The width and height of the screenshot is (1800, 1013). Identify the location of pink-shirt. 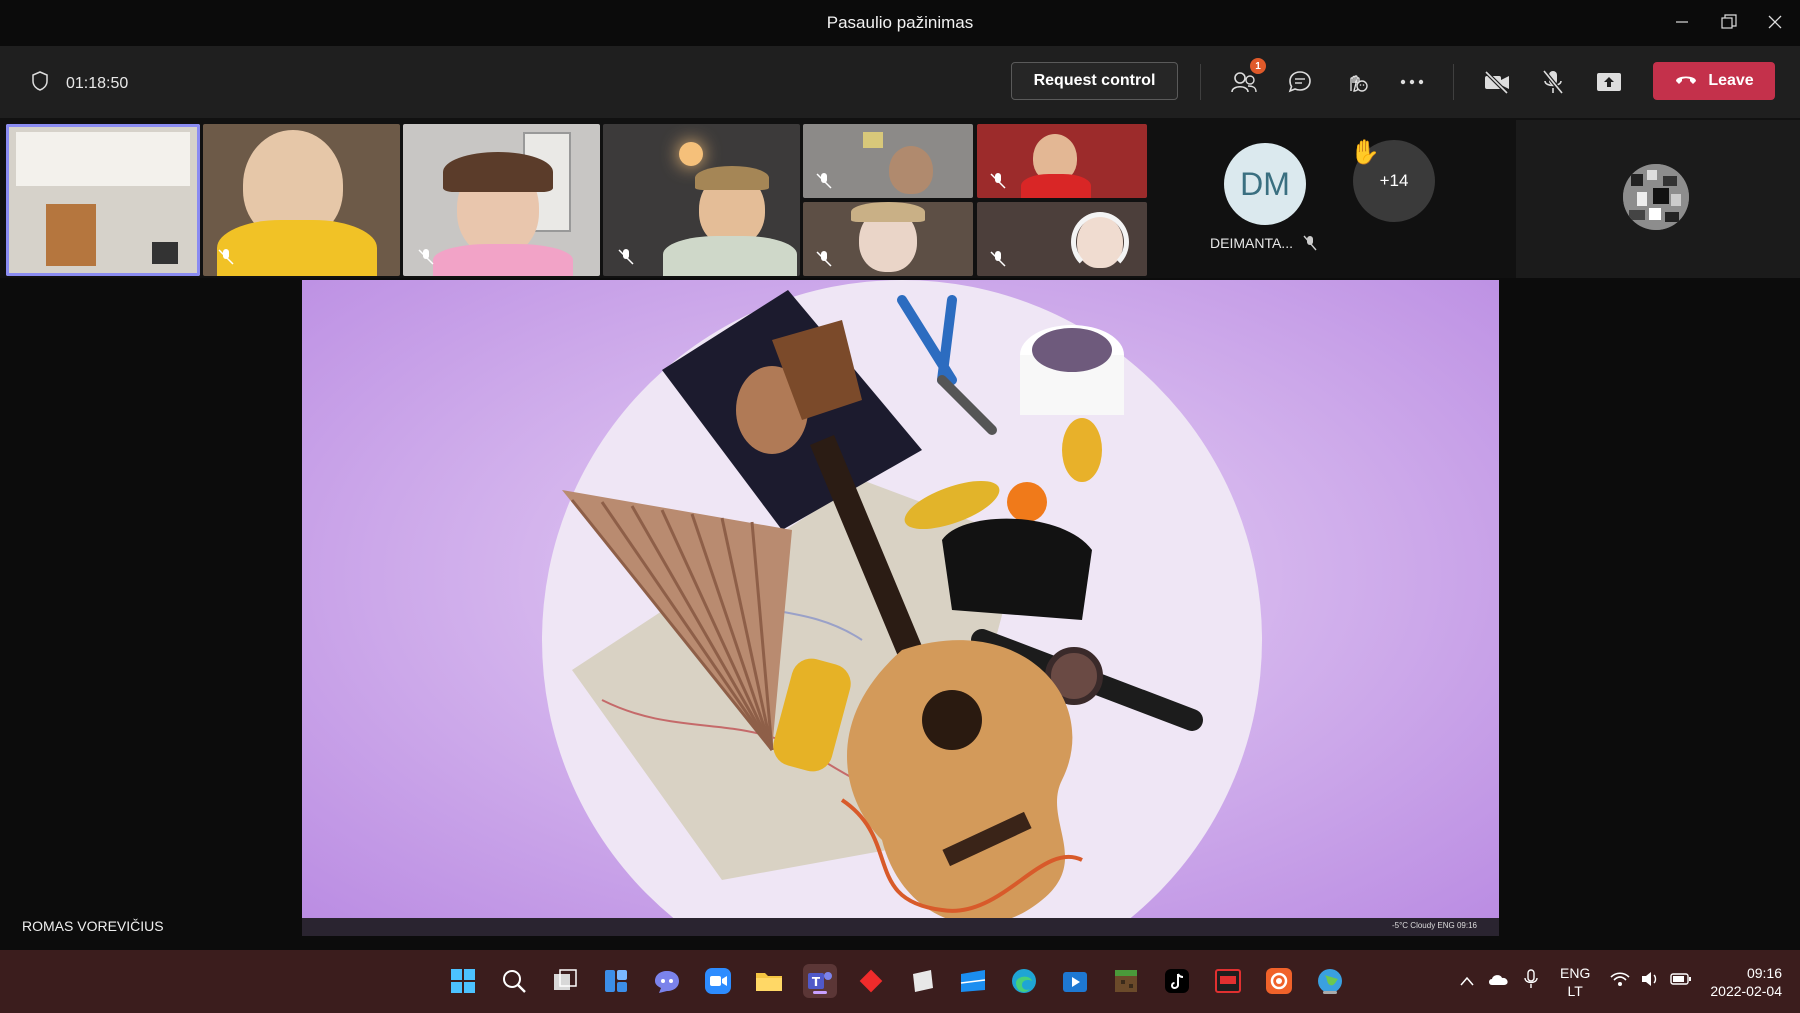
(503, 260).